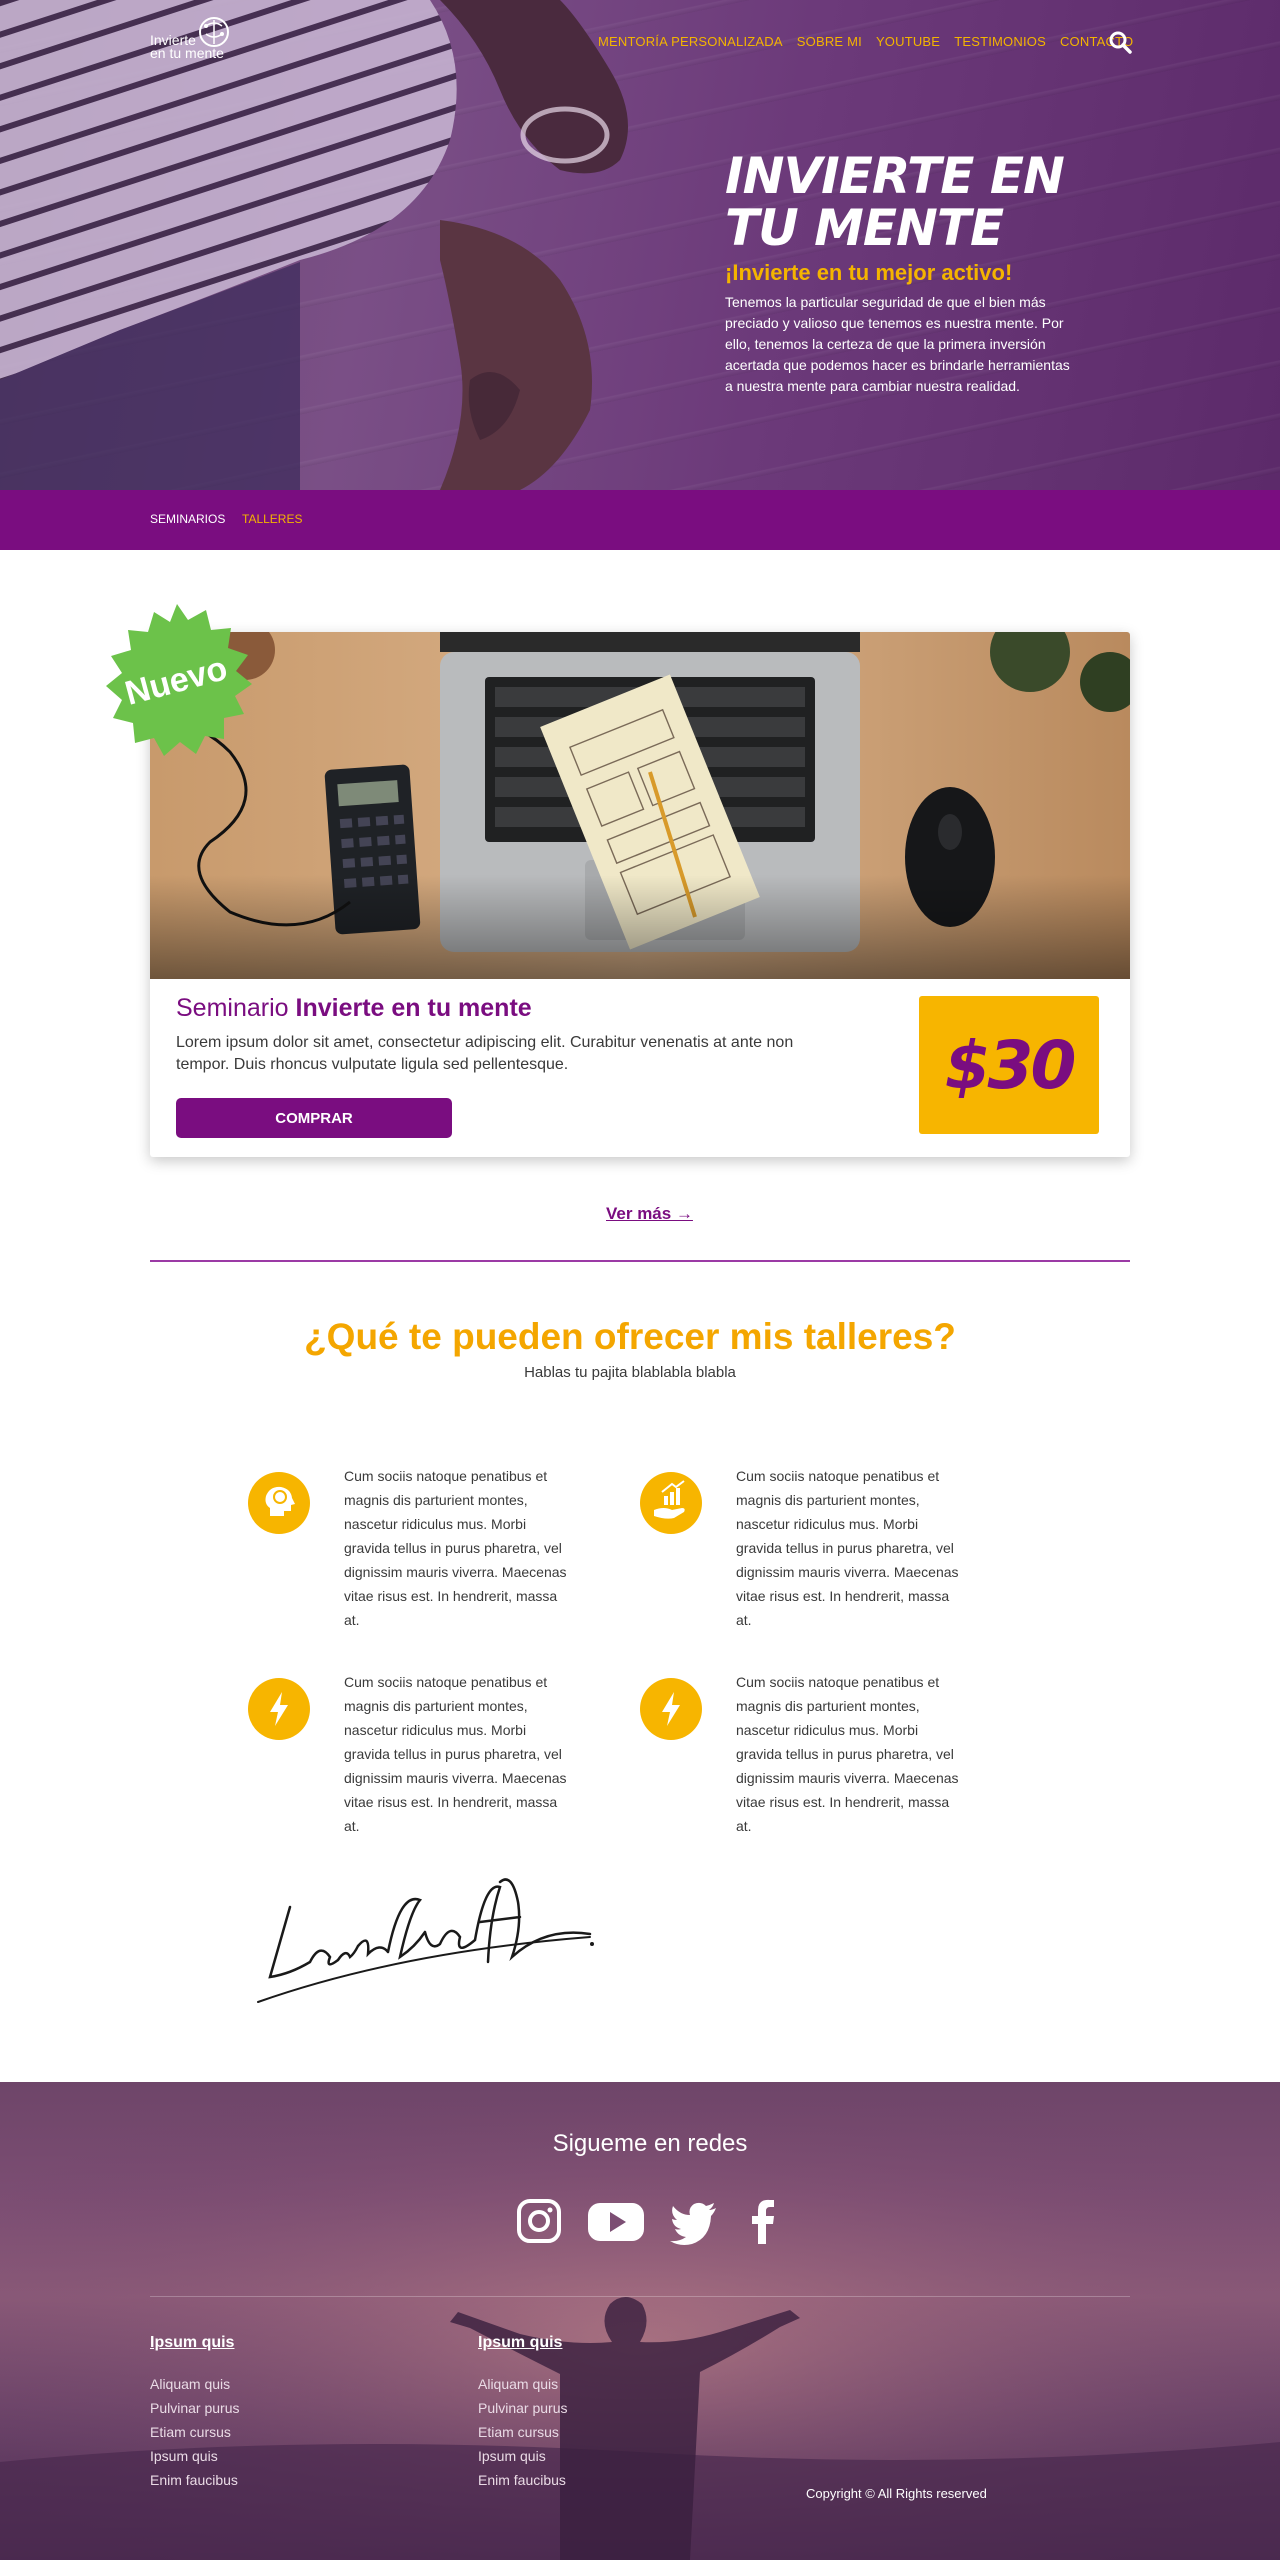  I want to click on offer-title: ¿Qué te pueden ofrecer mis talleres?, so click(630, 1336).